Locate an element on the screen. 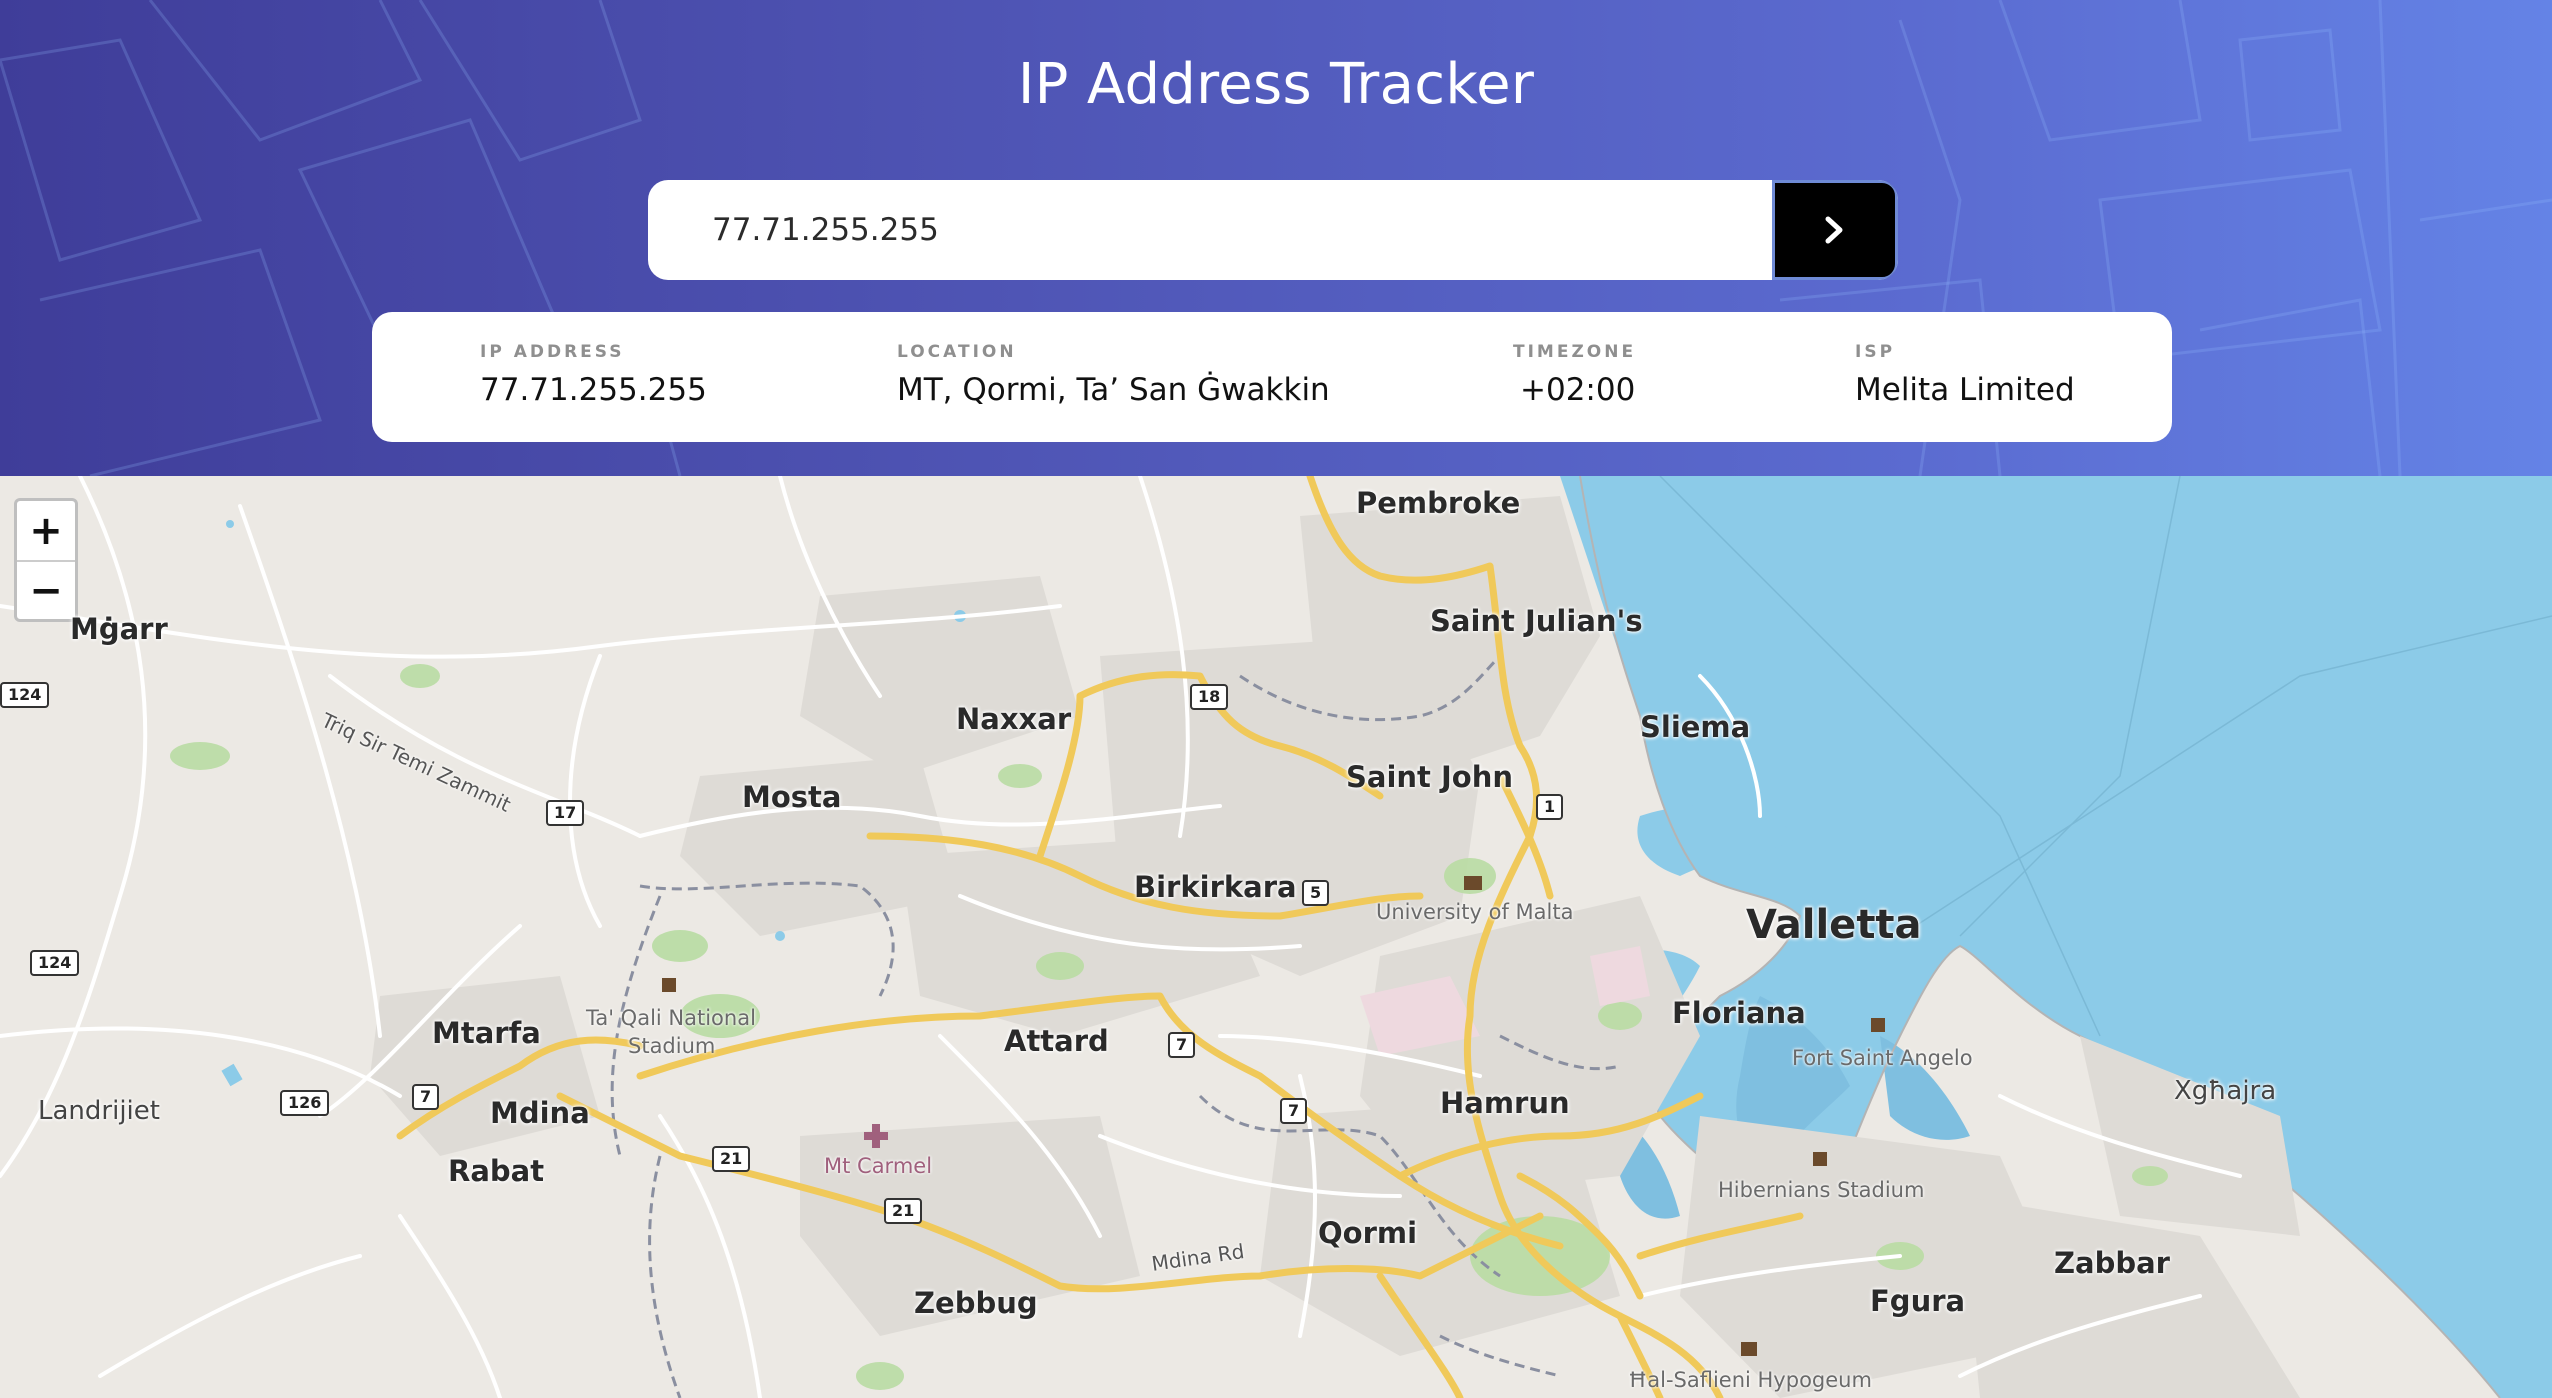  road-shield-124b: 124 is located at coordinates (55, 963).